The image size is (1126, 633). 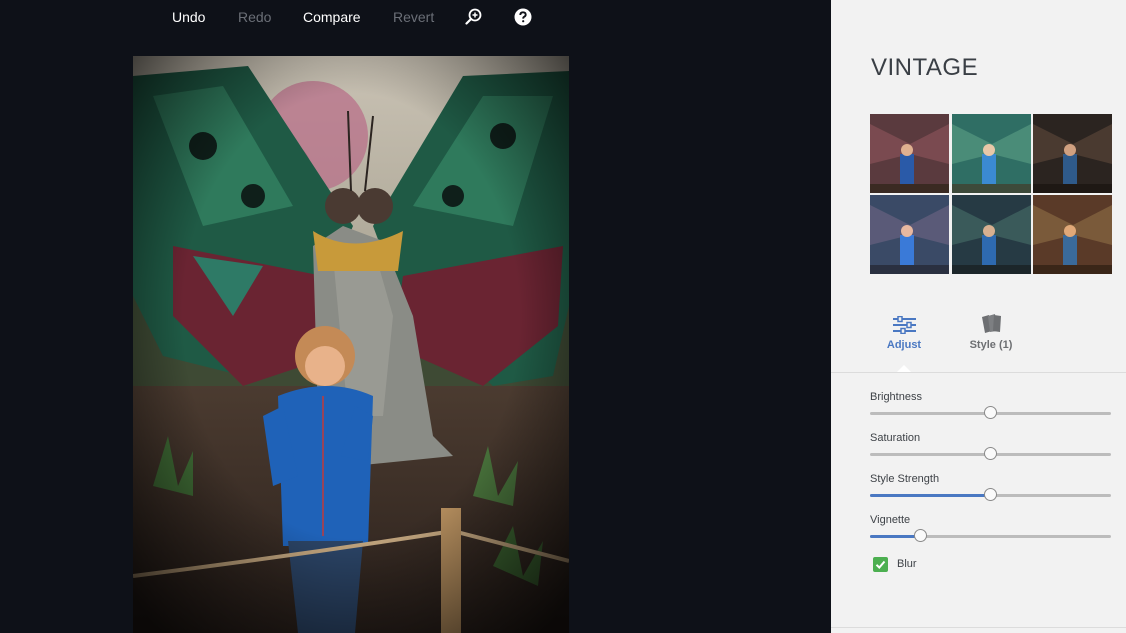 What do you see at coordinates (930, 495) in the screenshot?
I see `slider-fill` at bounding box center [930, 495].